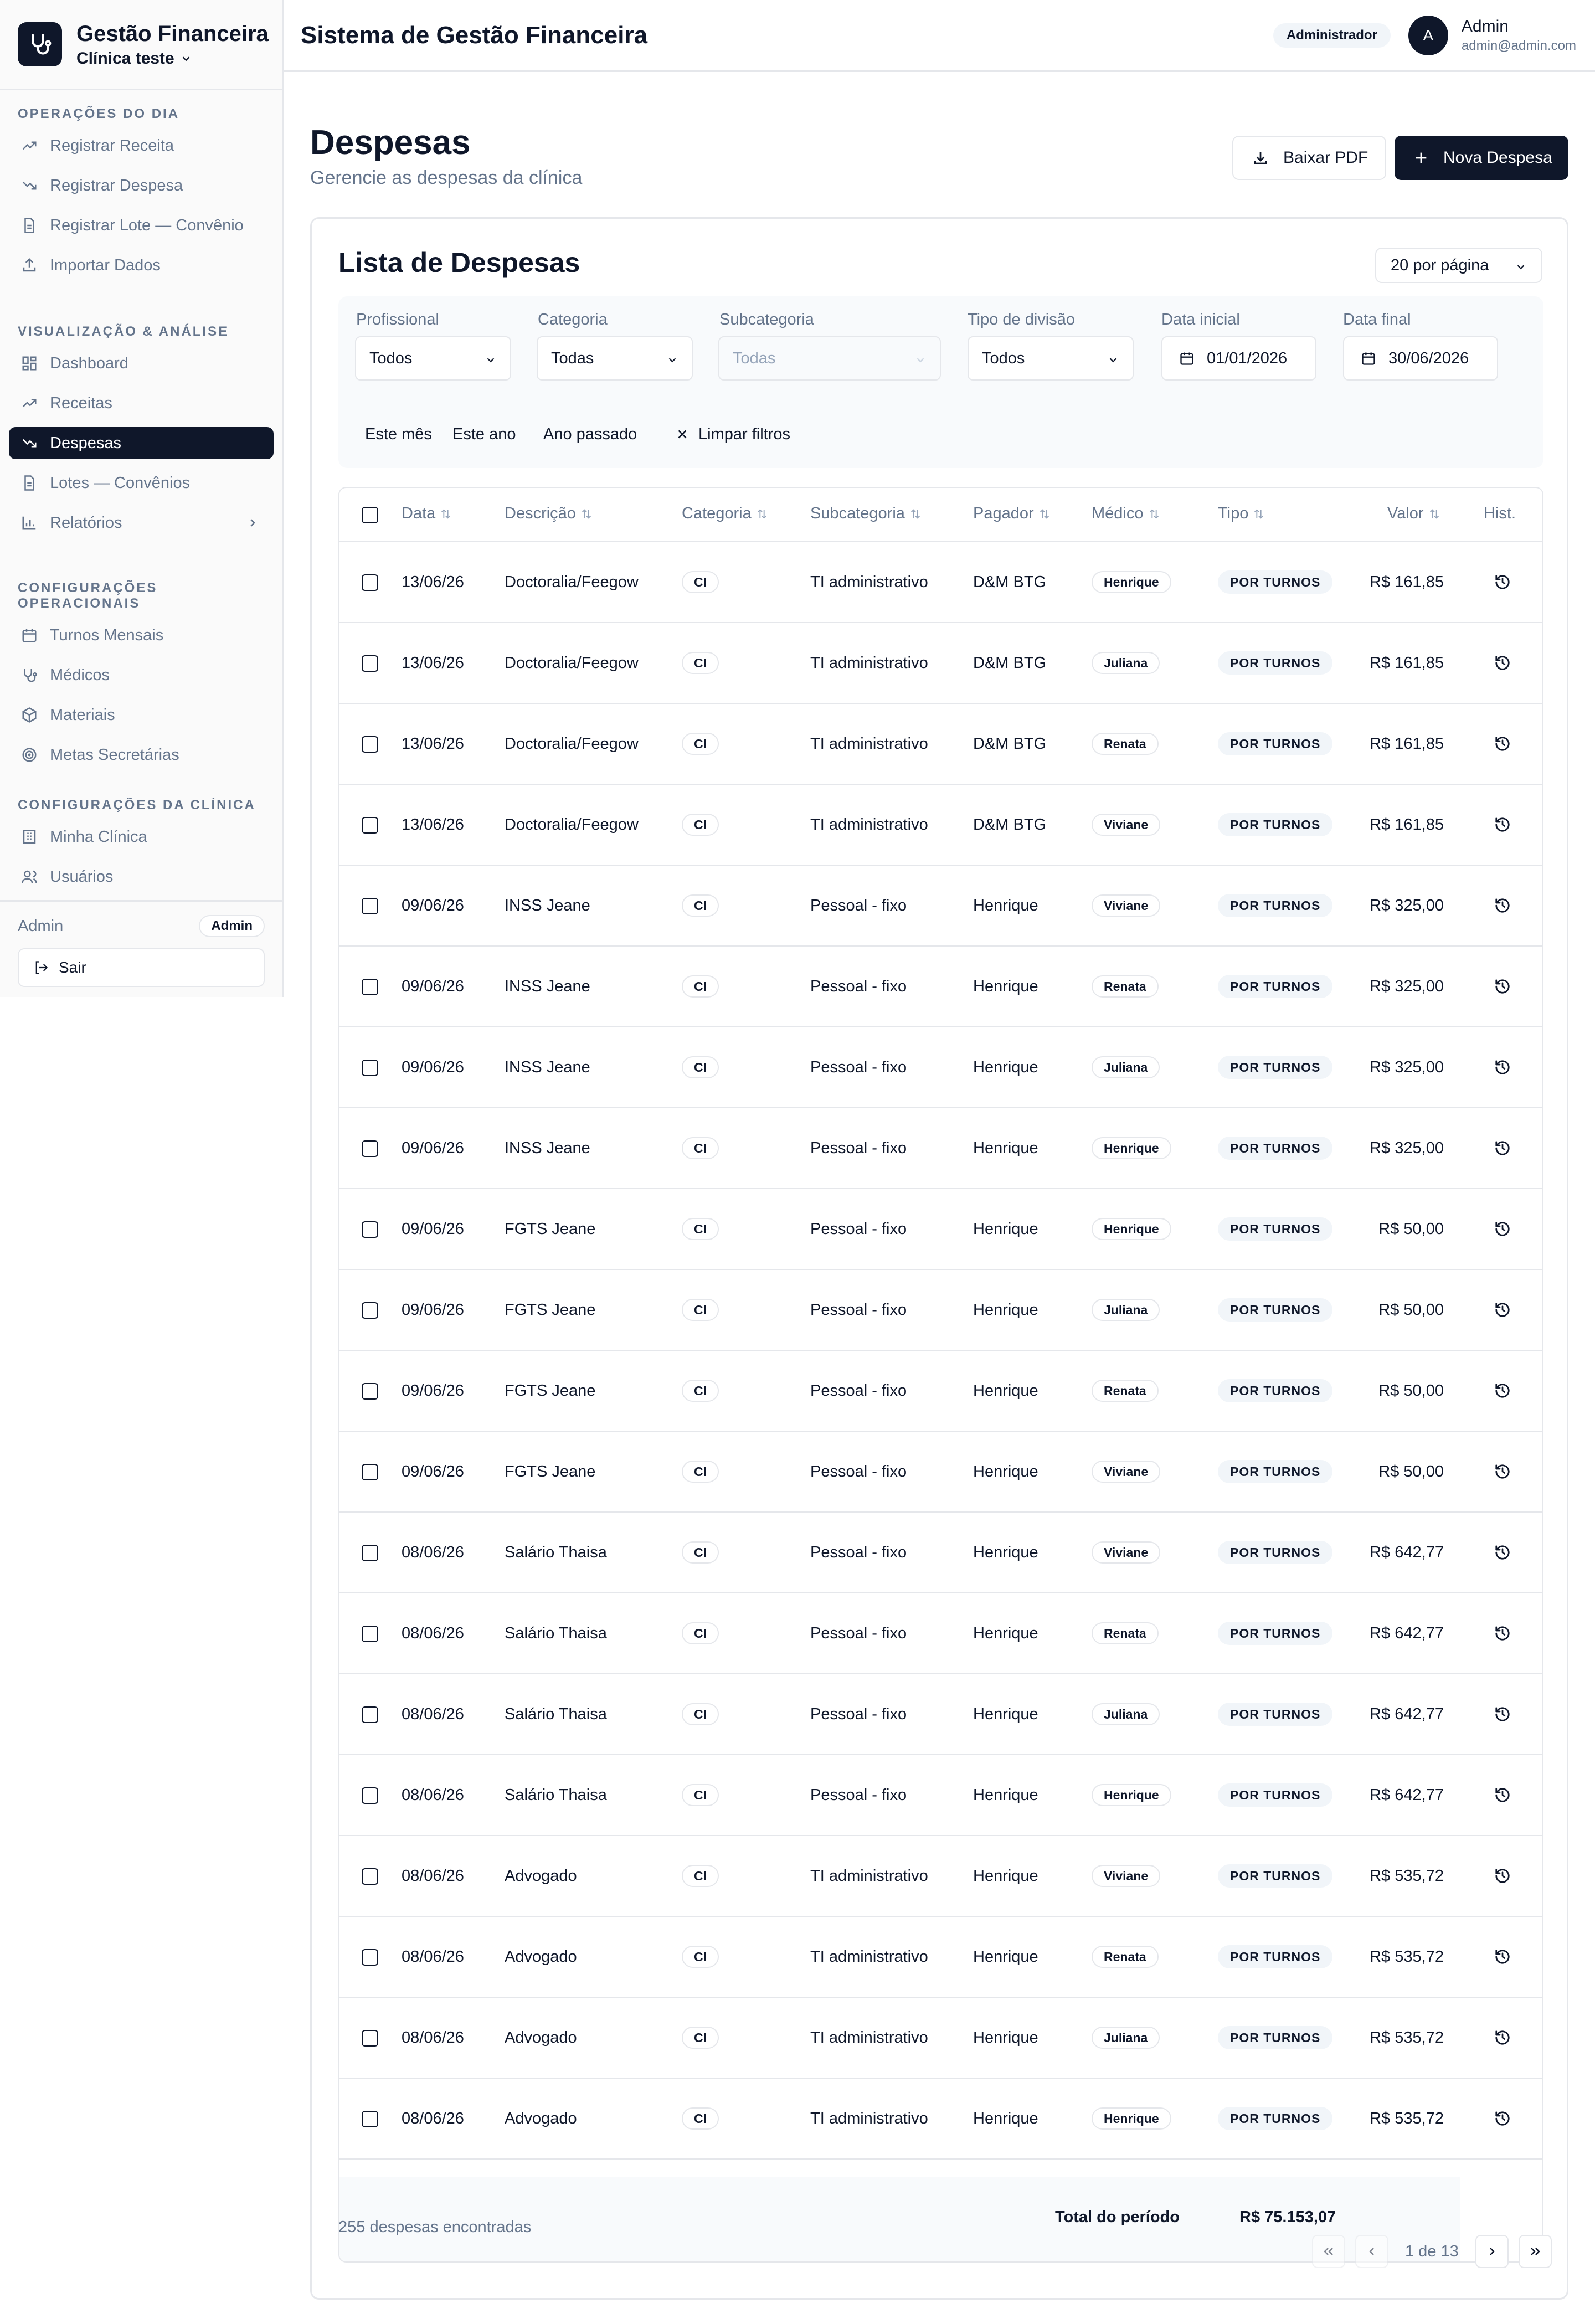 Image resolution: width=1595 pixels, height=2324 pixels. I want to click on sidebar-item-dashboard: Dashboard, so click(141, 363).